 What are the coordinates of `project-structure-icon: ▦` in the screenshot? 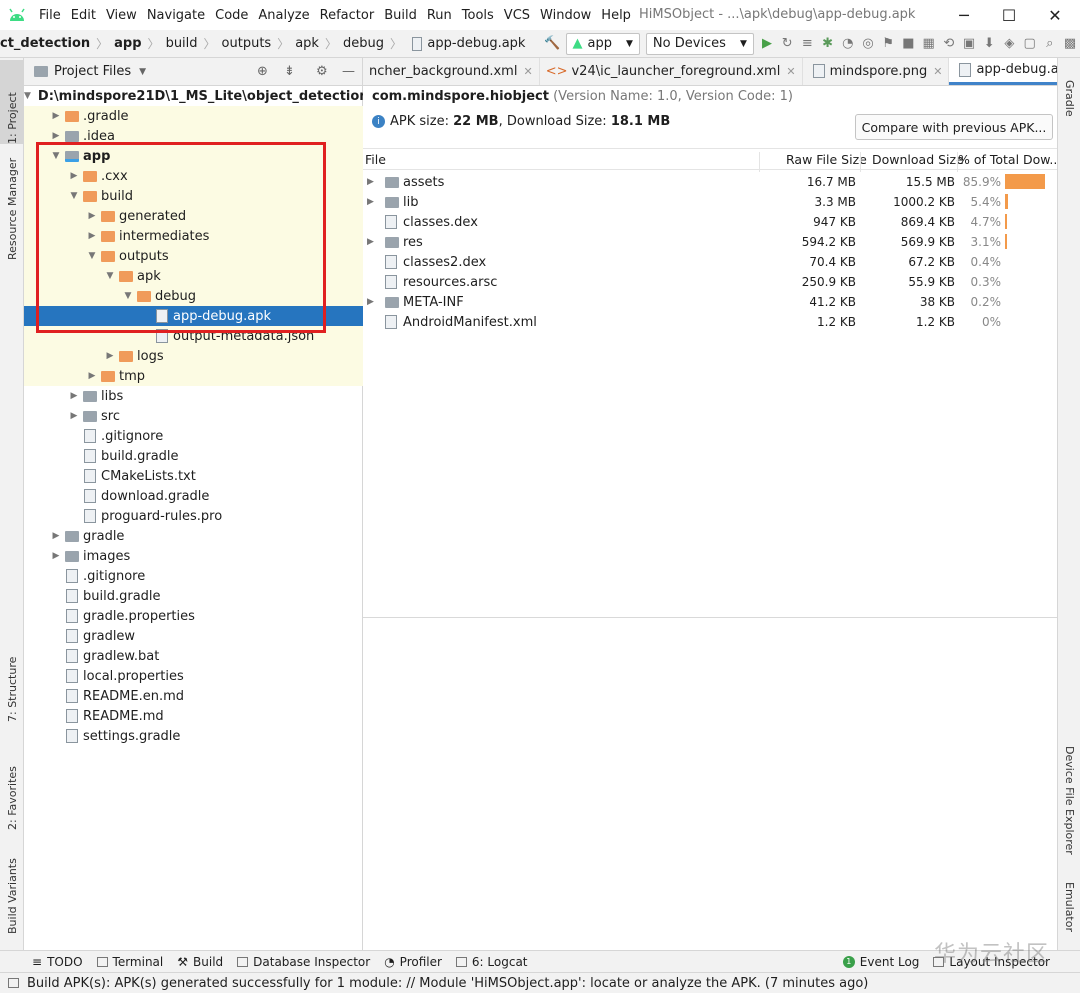 It's located at (929, 44).